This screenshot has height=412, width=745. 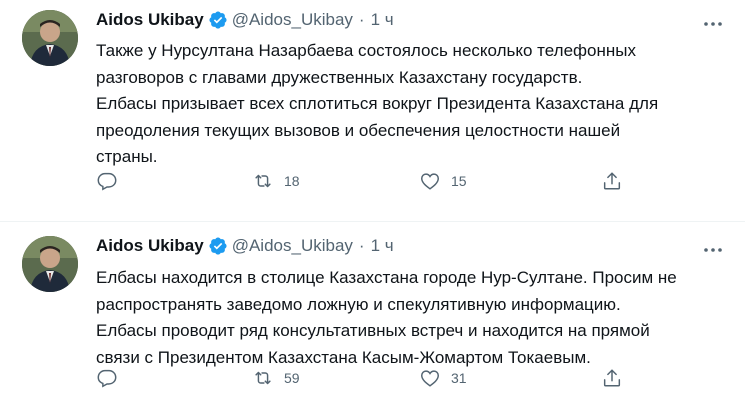 What do you see at coordinates (443, 181) in the screenshot?
I see `like-button: 15` at bounding box center [443, 181].